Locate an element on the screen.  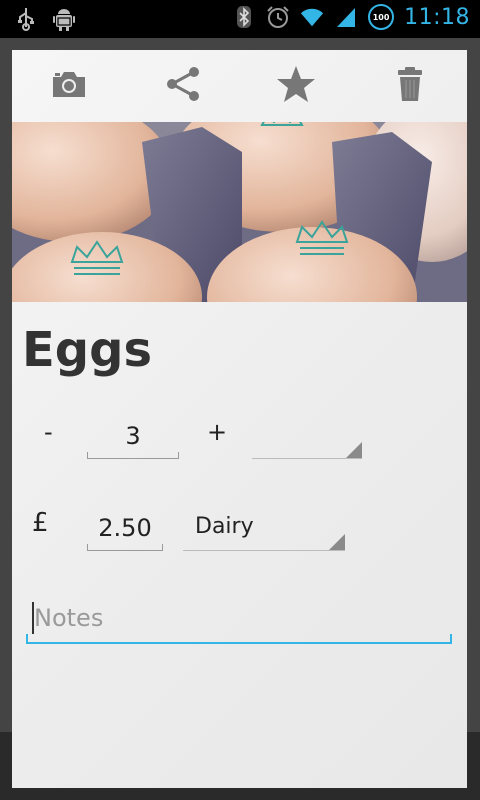
star-icon is located at coordinates (296, 86).